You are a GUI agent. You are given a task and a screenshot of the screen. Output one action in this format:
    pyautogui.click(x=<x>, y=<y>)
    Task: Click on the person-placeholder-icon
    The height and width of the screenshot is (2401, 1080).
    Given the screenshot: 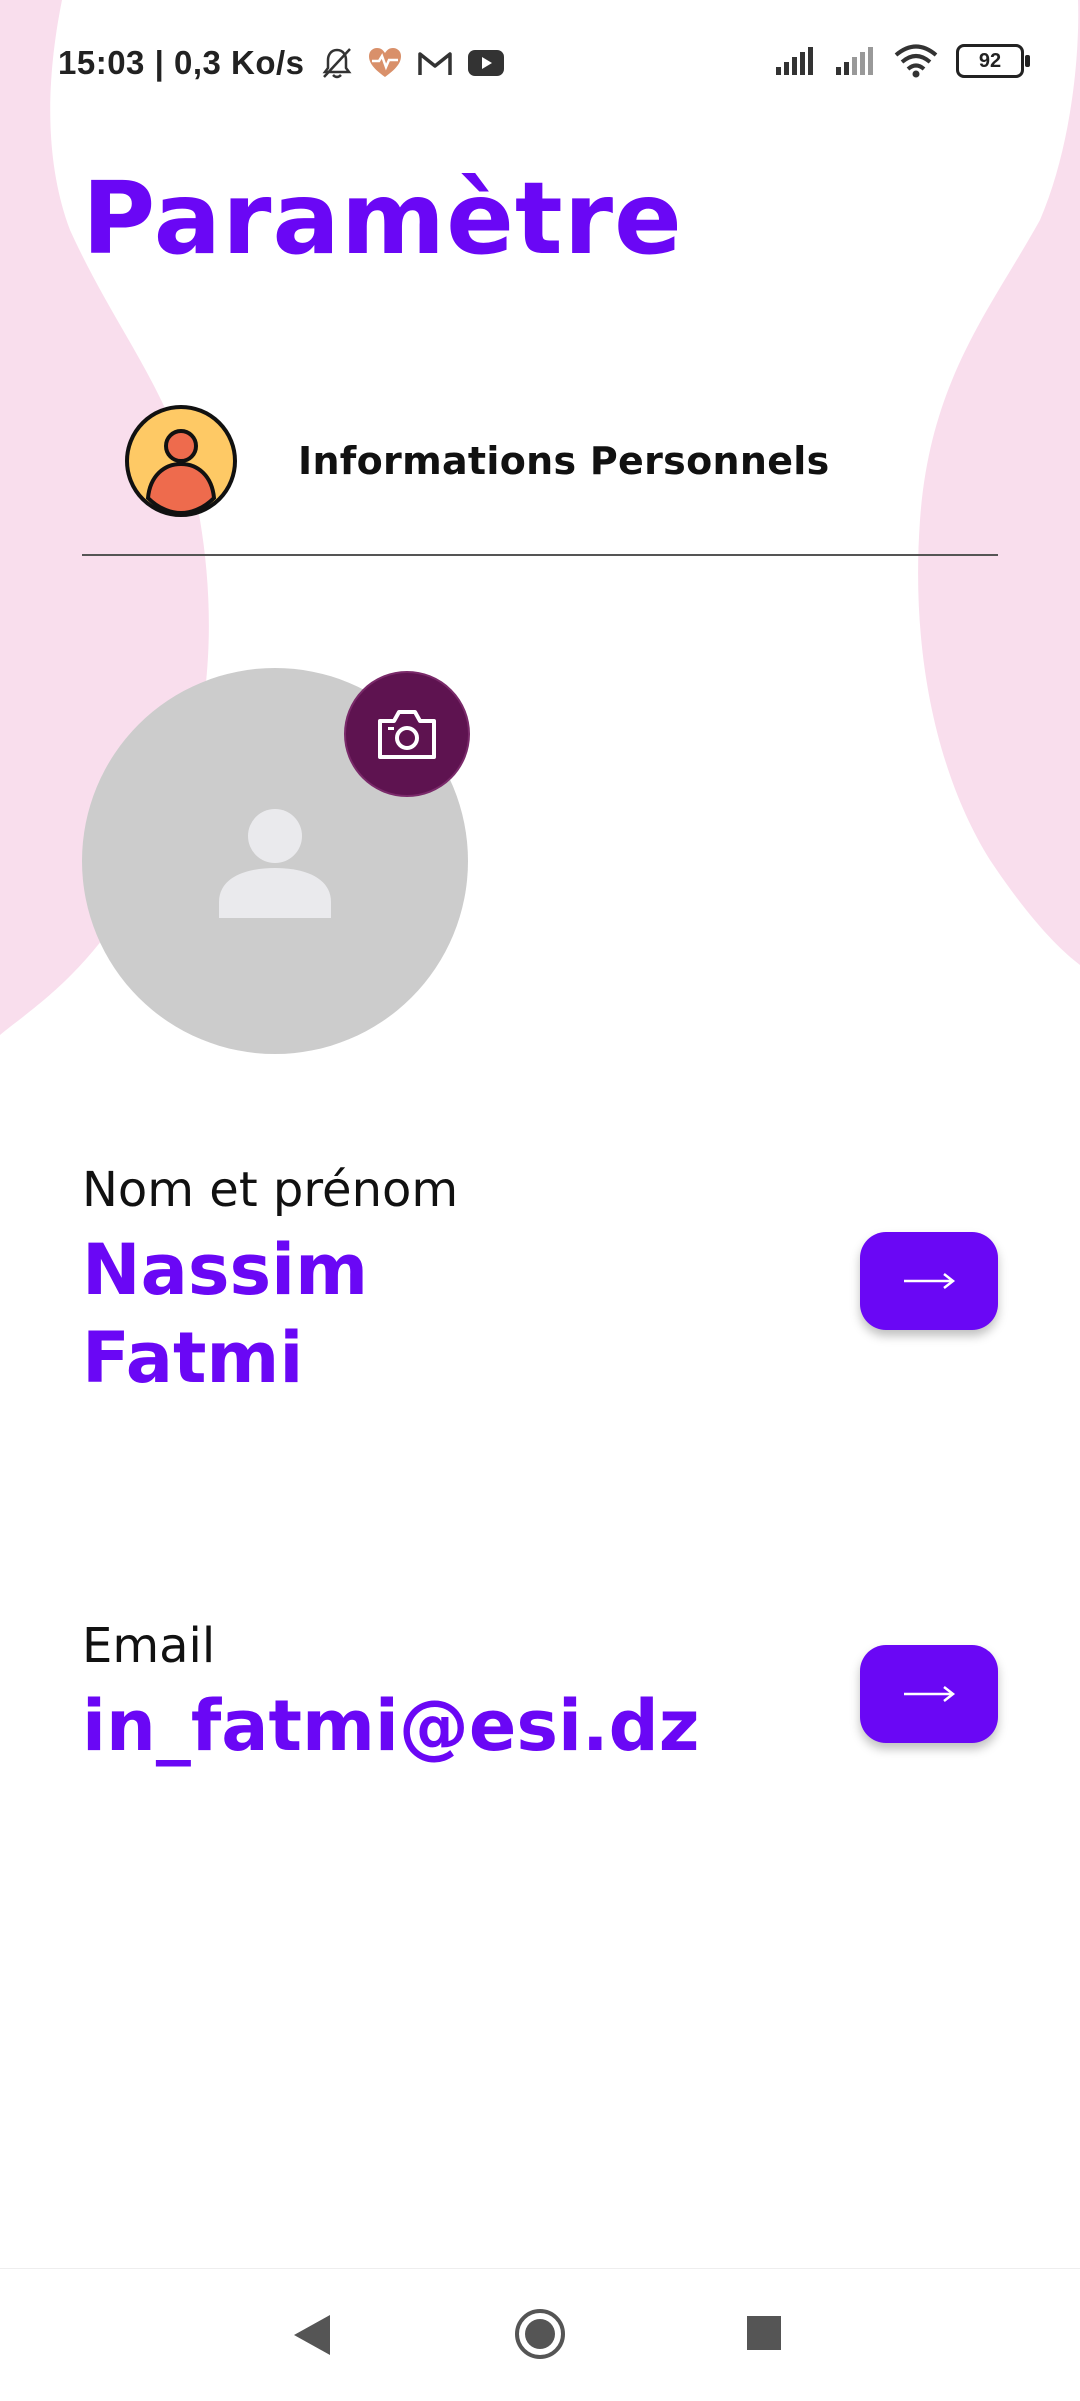 What is the action you would take?
    pyautogui.click(x=275, y=863)
    